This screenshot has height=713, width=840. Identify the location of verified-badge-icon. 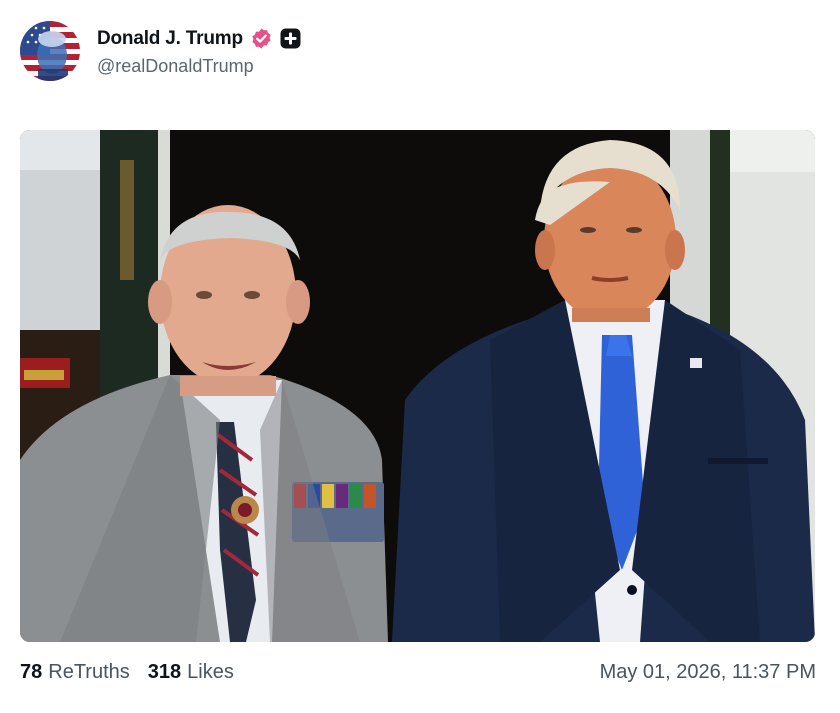
(261, 38).